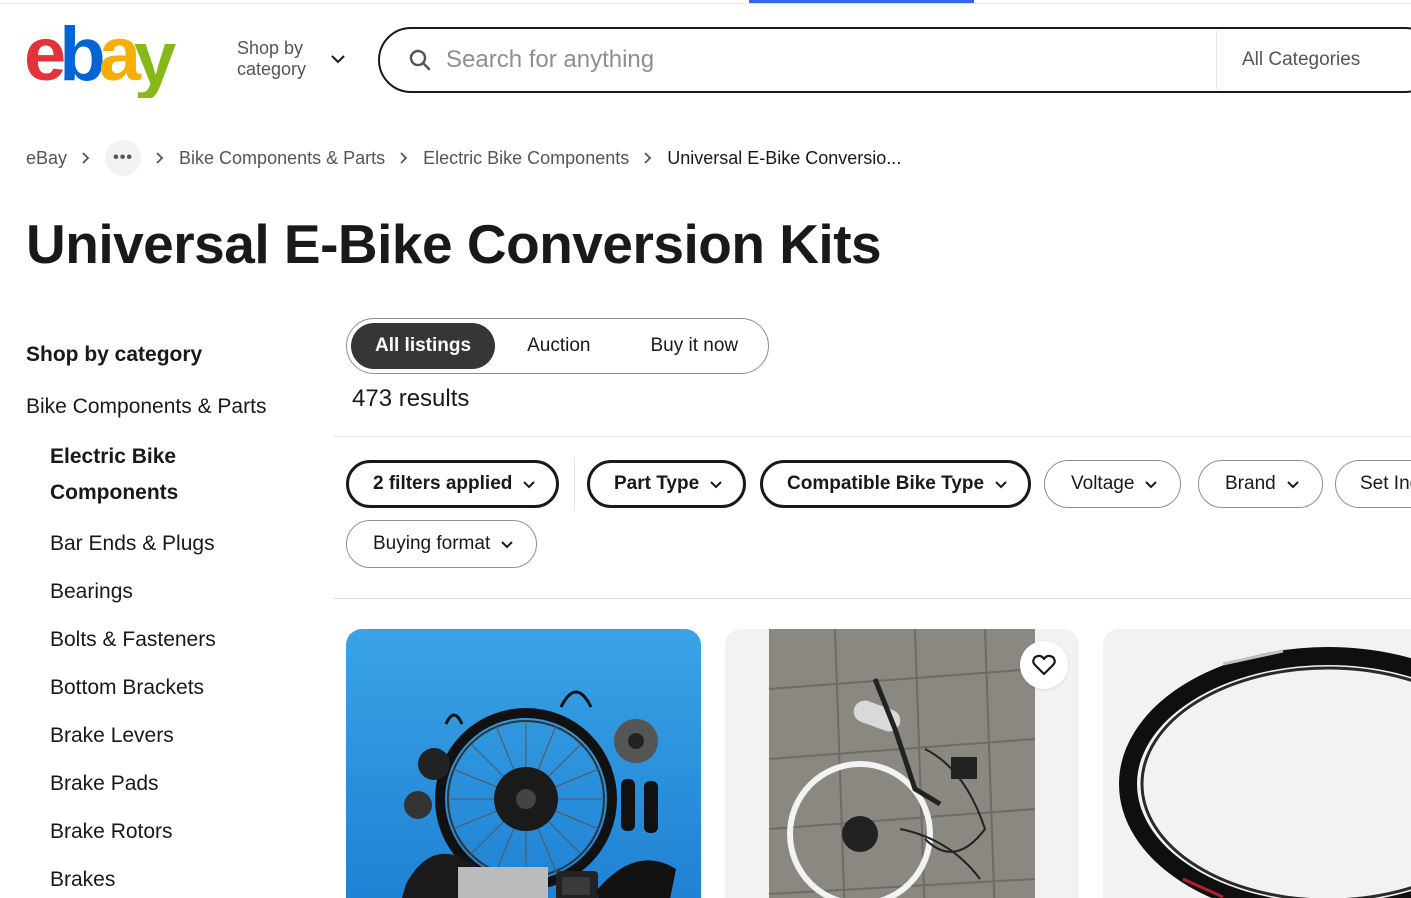  Describe the element at coordinates (114, 354) in the screenshot. I see `sidebar-heading: Shop by category` at that location.